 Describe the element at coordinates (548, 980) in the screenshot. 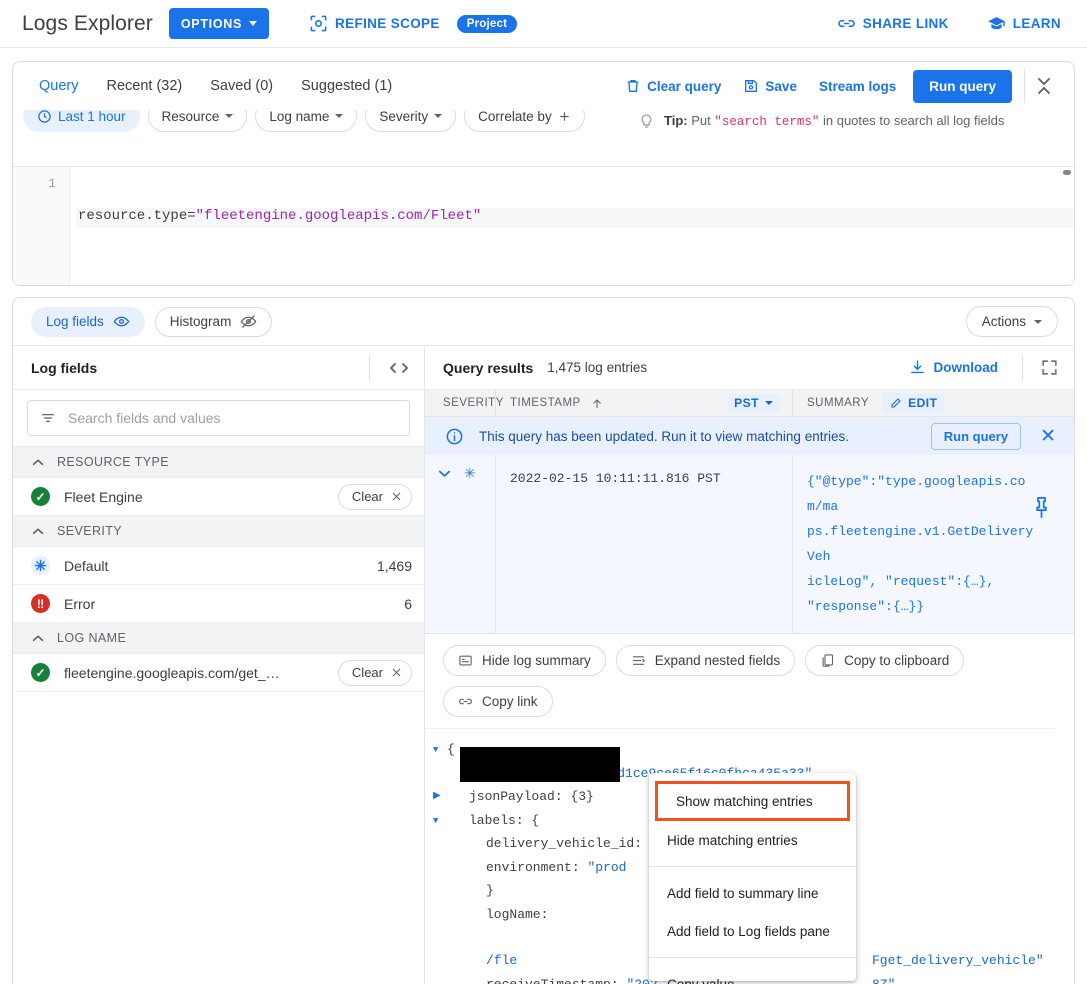

I see `json-key: receiveTimestamp` at that location.